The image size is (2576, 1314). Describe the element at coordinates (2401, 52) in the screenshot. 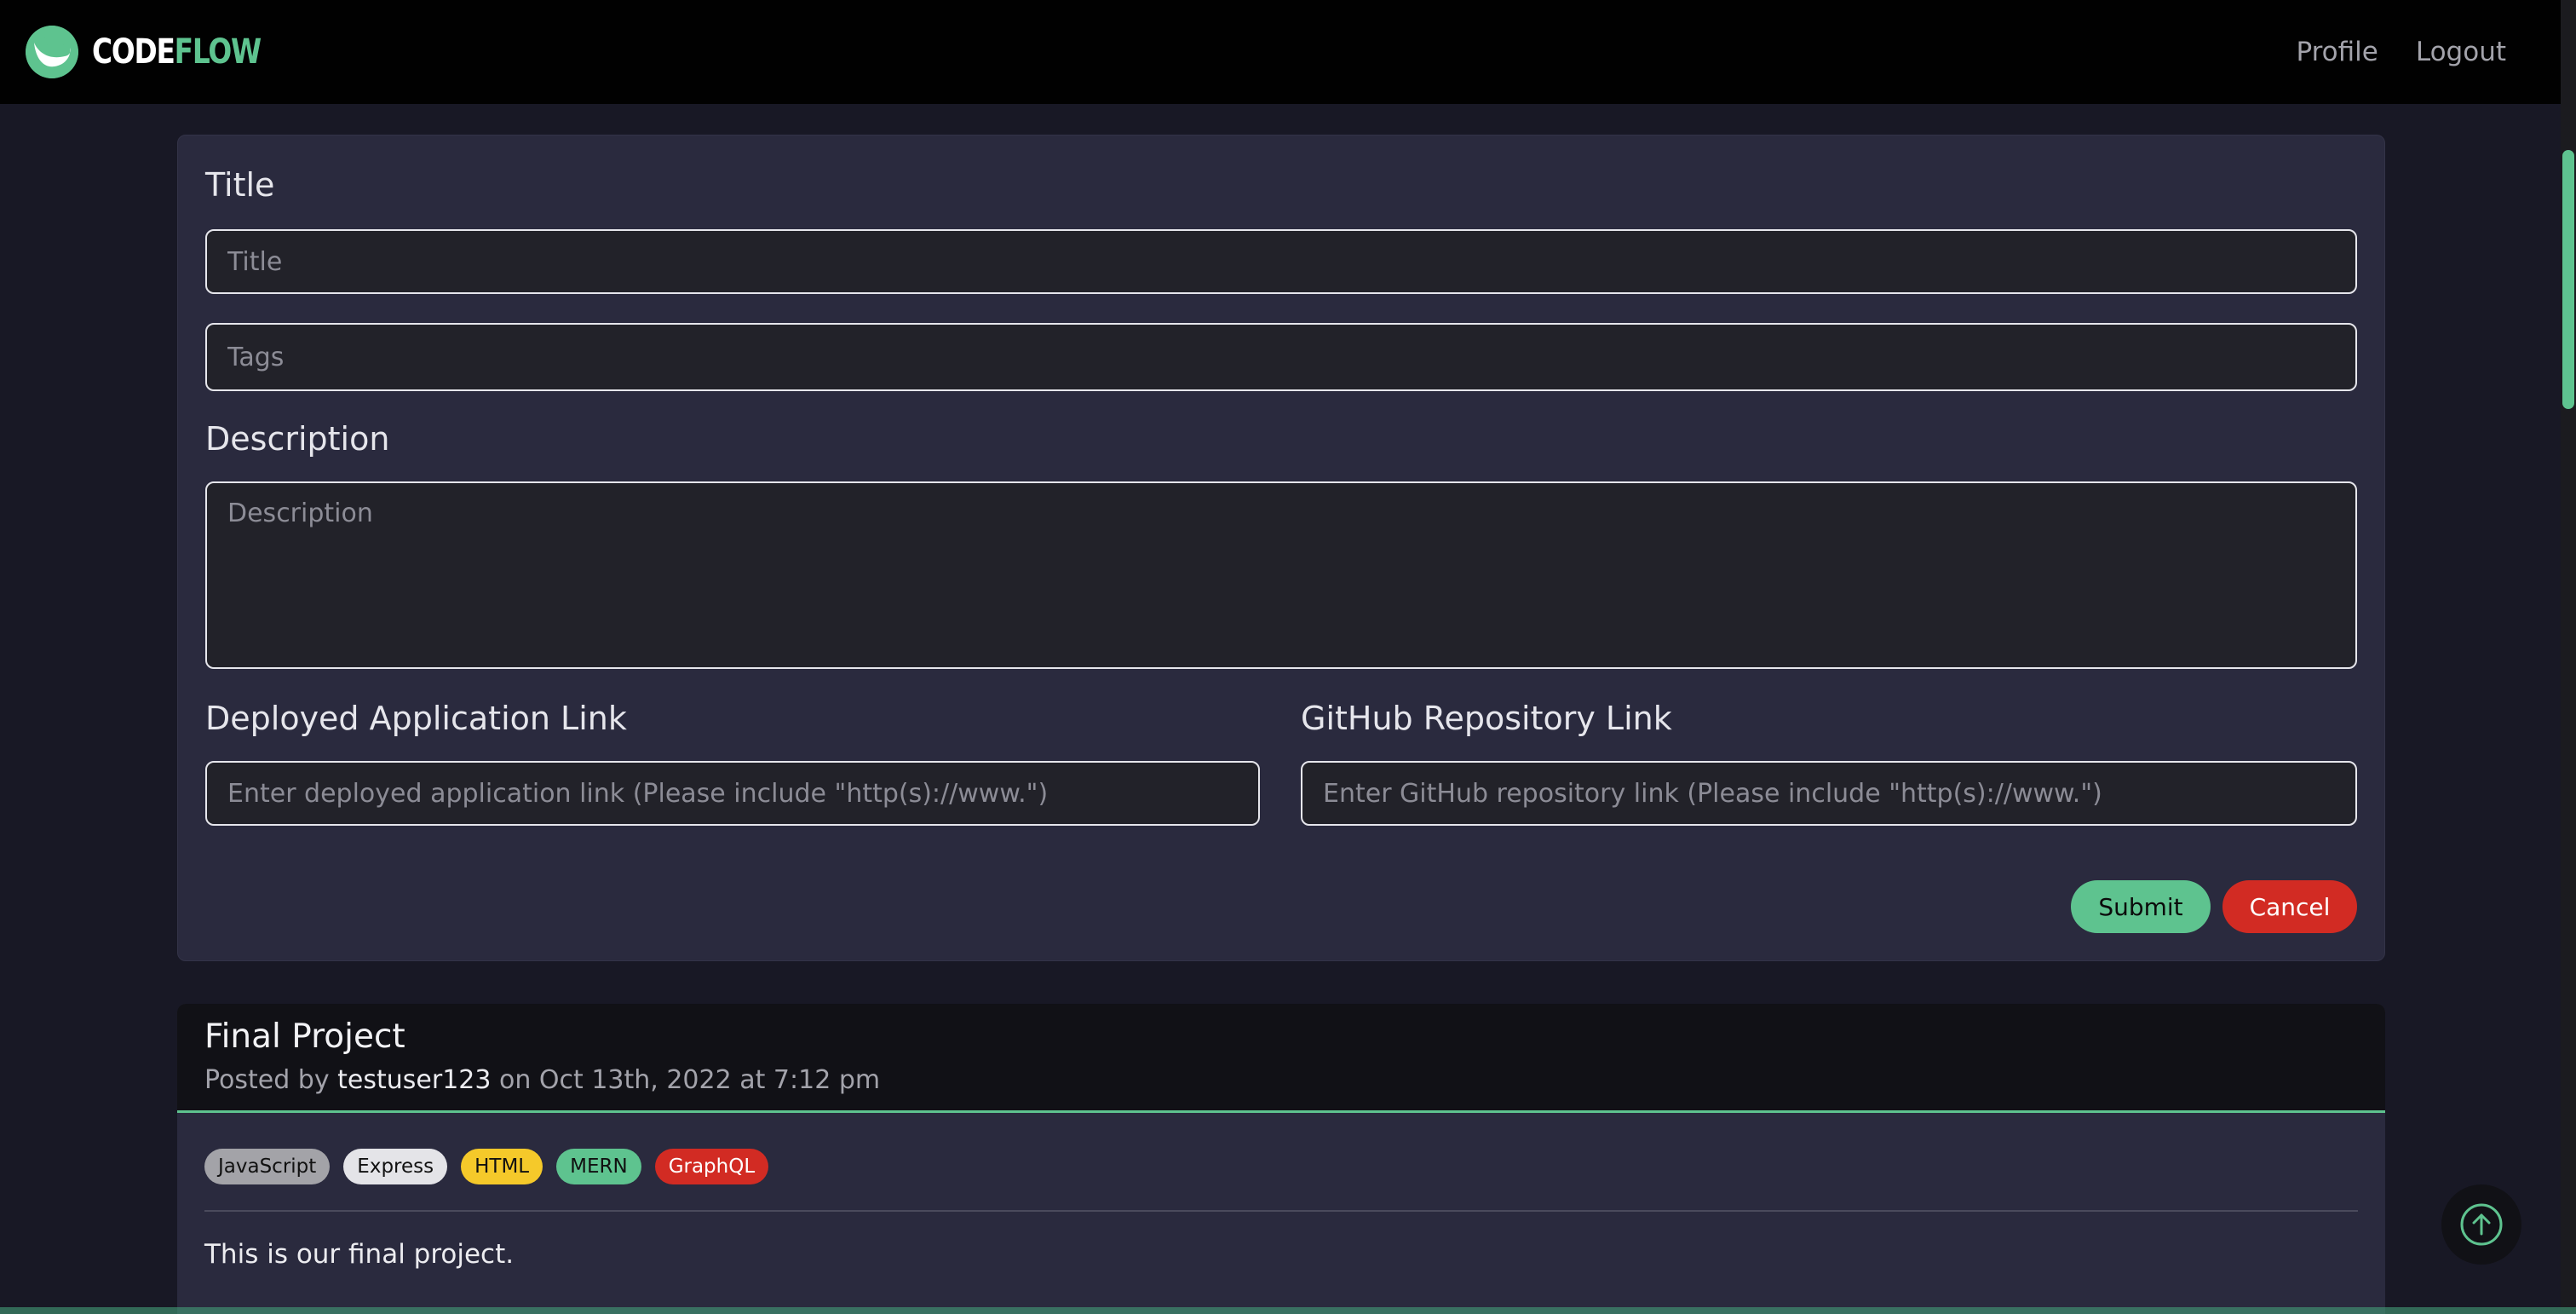

I see `nav-links: Profile Logout` at that location.